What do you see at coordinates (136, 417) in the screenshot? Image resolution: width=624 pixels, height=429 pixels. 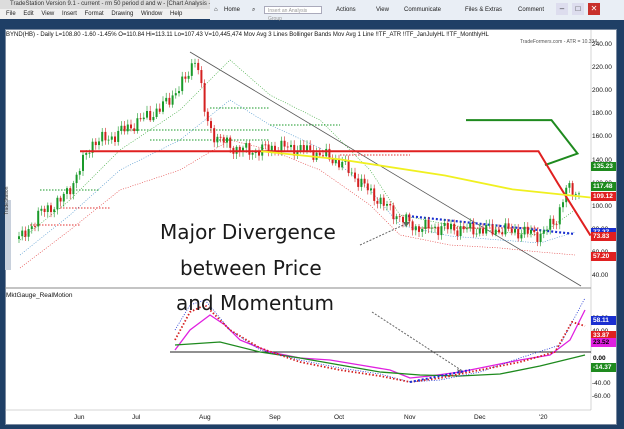 I see `time-tick: Jul` at bounding box center [136, 417].